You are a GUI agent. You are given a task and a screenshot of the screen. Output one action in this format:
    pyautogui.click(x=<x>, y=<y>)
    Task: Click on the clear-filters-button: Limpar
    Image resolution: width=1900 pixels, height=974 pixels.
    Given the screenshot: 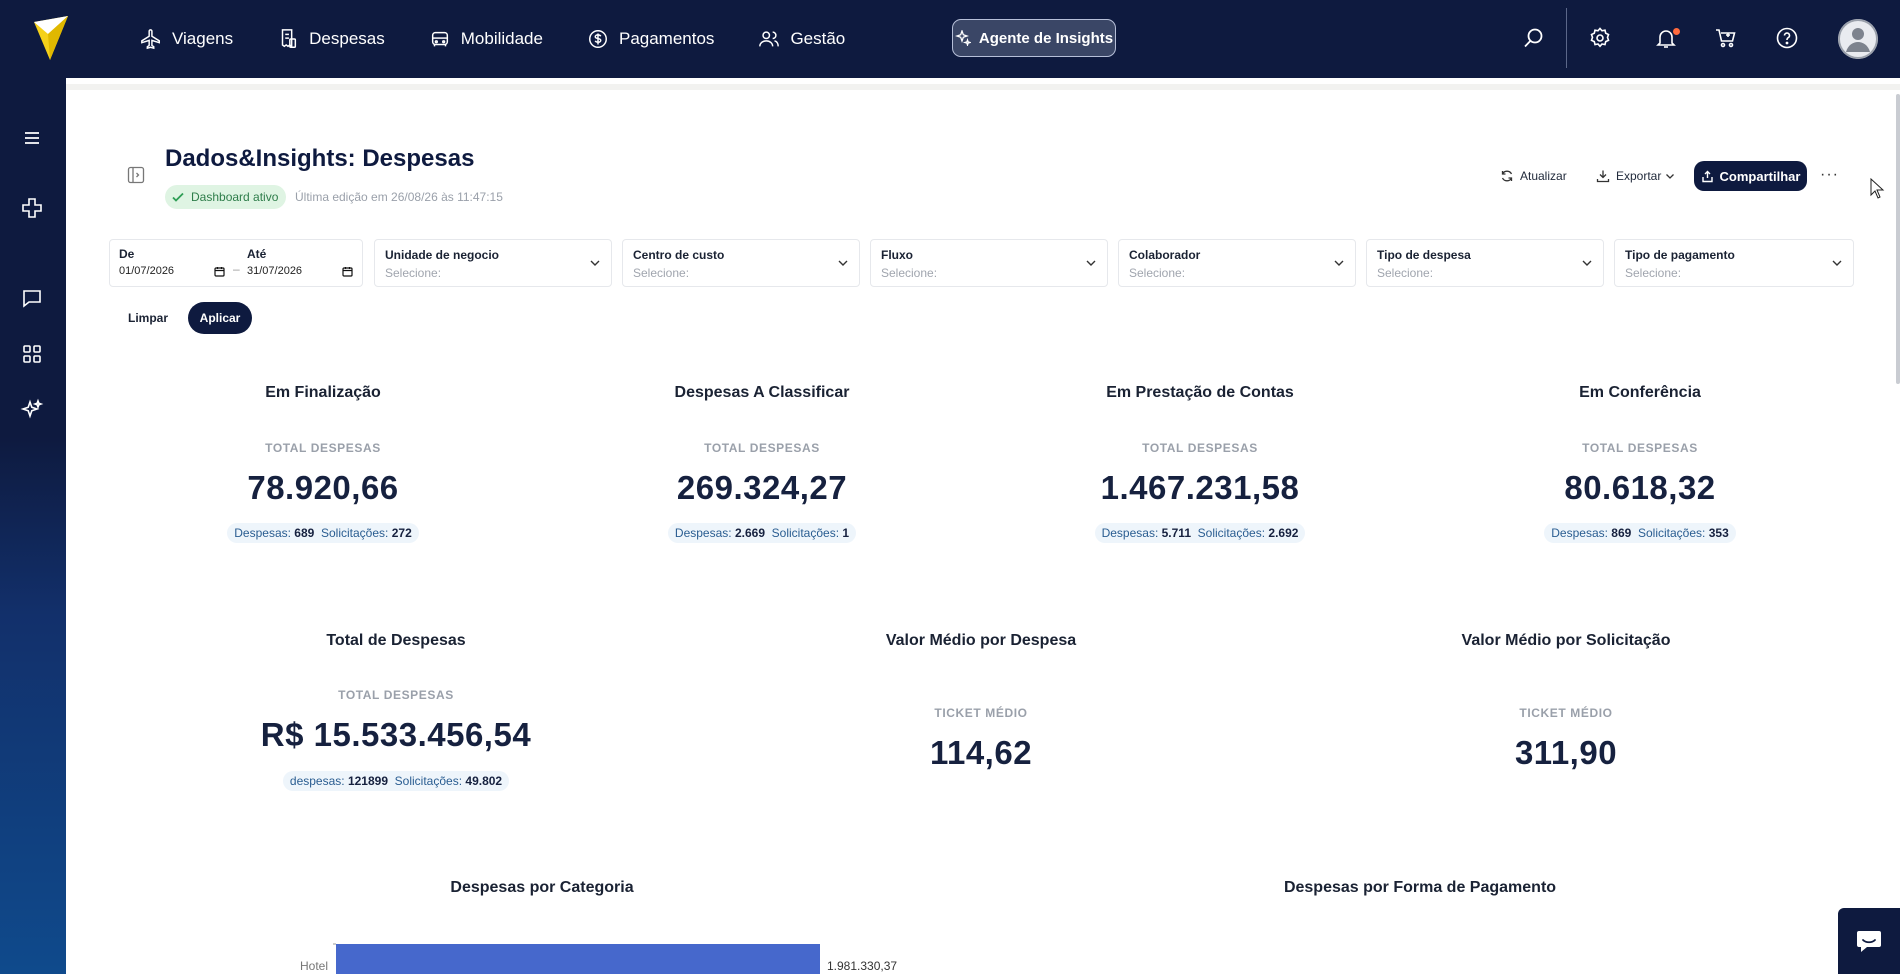 What is the action you would take?
    pyautogui.click(x=148, y=318)
    